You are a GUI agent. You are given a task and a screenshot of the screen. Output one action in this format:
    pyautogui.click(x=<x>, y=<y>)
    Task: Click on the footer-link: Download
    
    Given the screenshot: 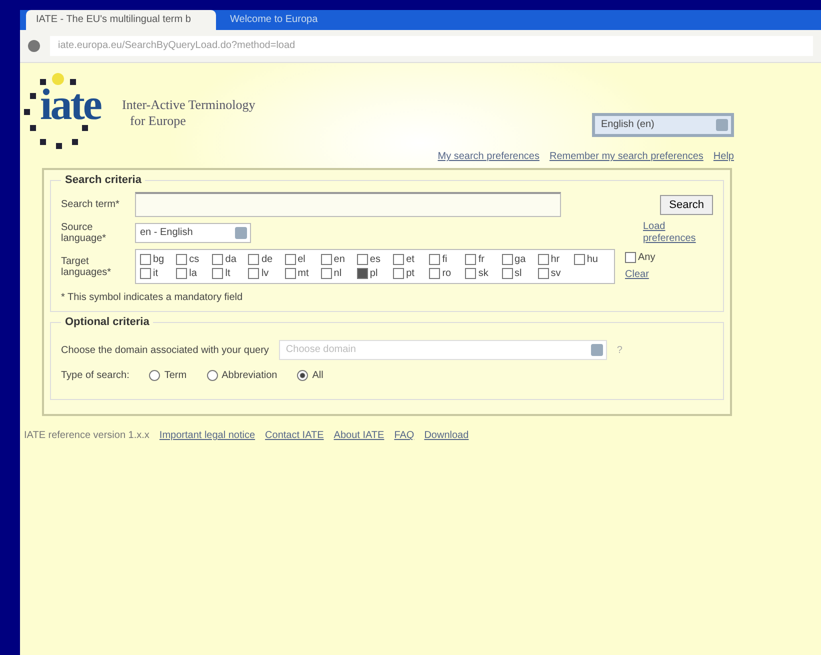 What is the action you would take?
    pyautogui.click(x=446, y=435)
    